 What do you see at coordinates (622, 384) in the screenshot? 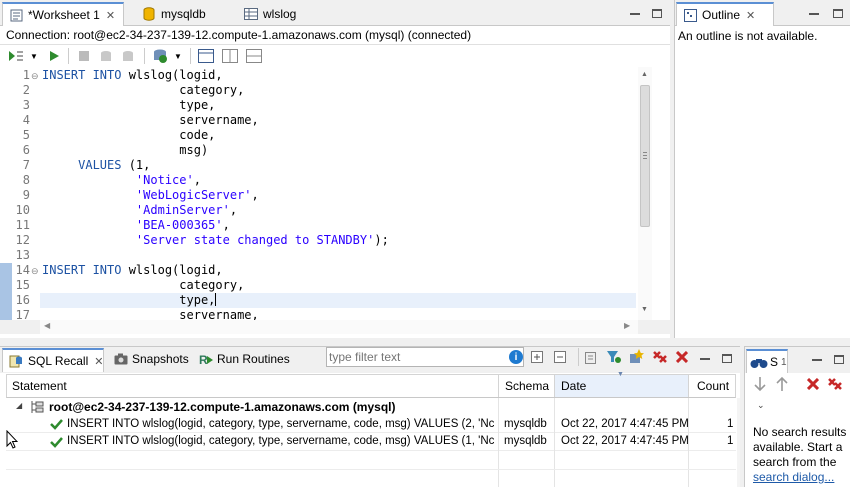
I see `column-header-date: Date ▼` at bounding box center [622, 384].